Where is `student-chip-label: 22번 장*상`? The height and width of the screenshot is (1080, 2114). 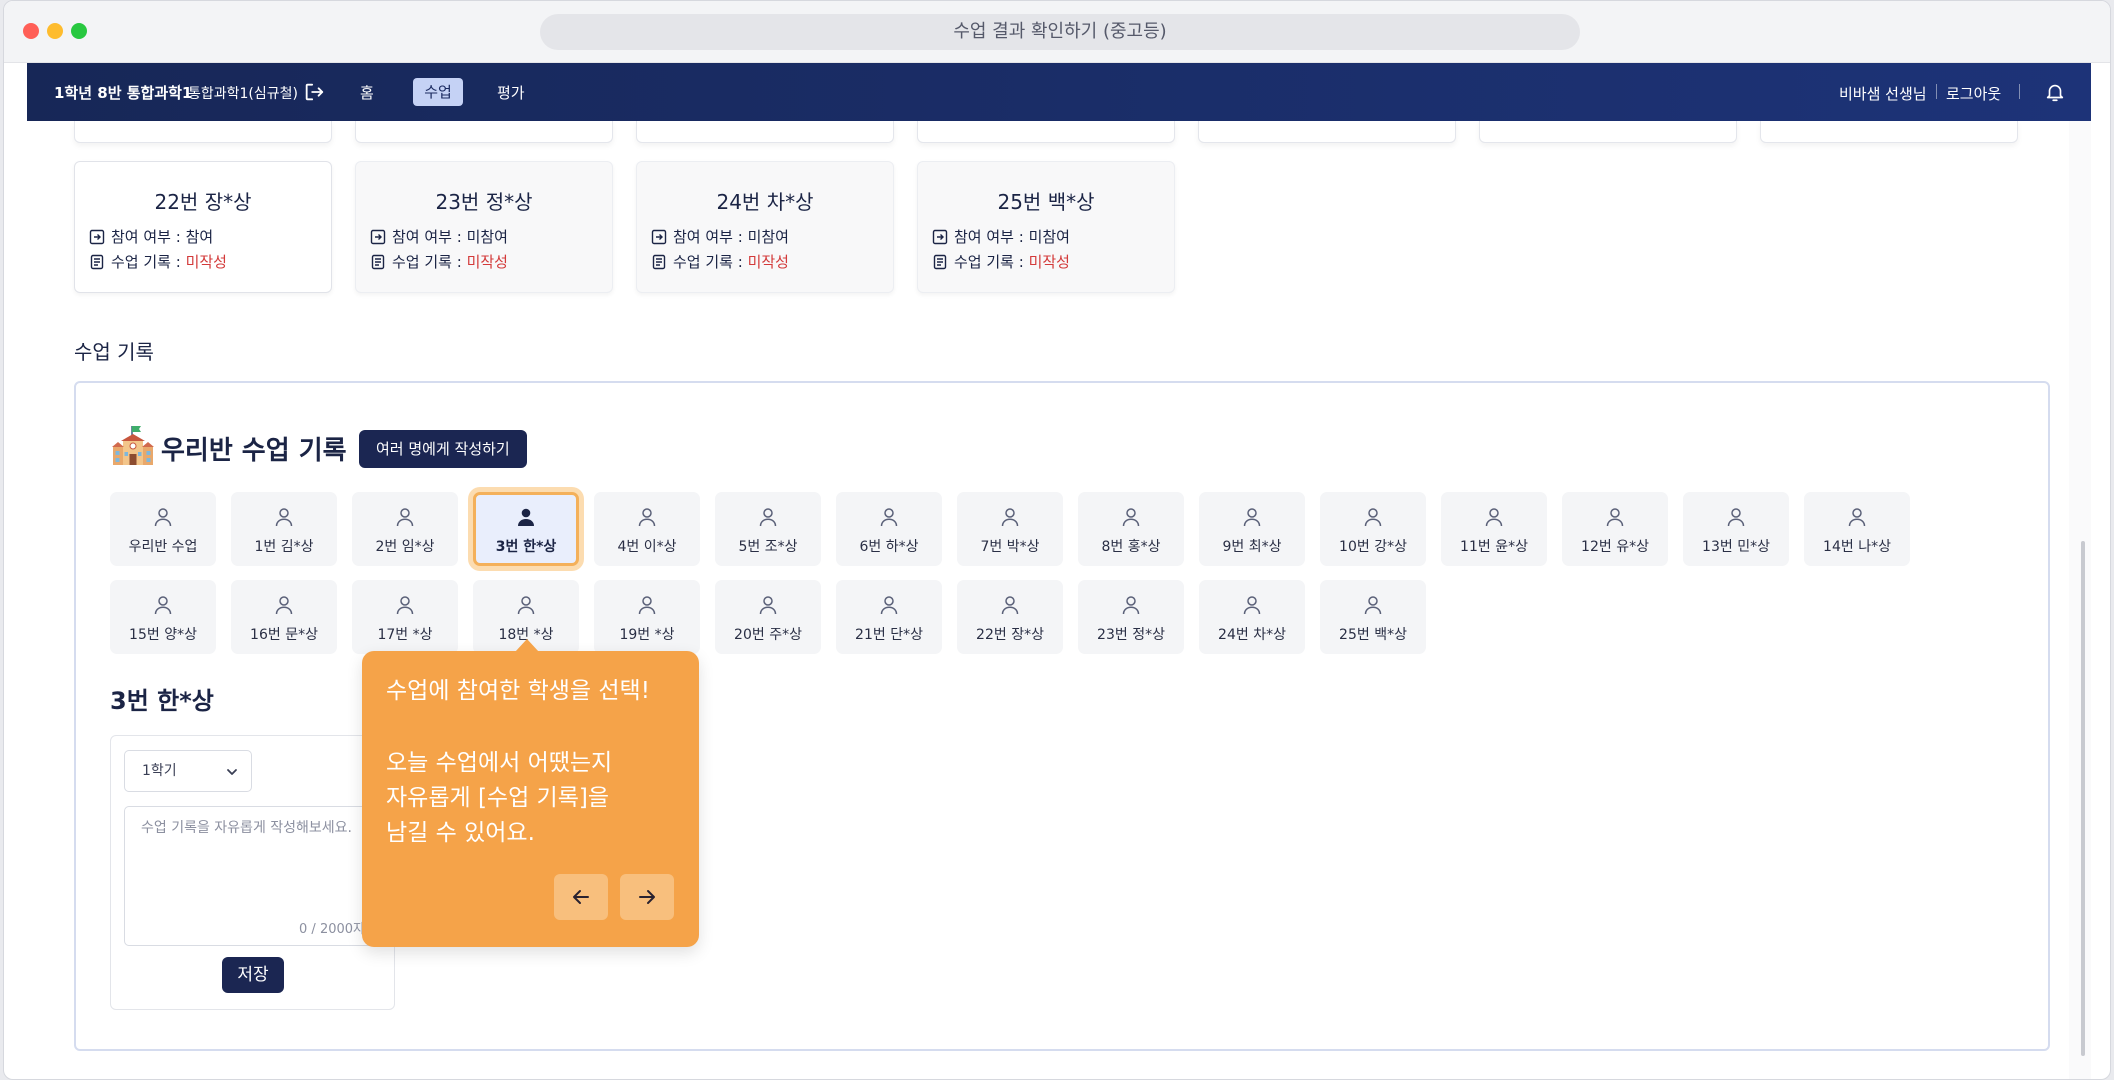 student-chip-label: 22번 장*상 is located at coordinates (1010, 635).